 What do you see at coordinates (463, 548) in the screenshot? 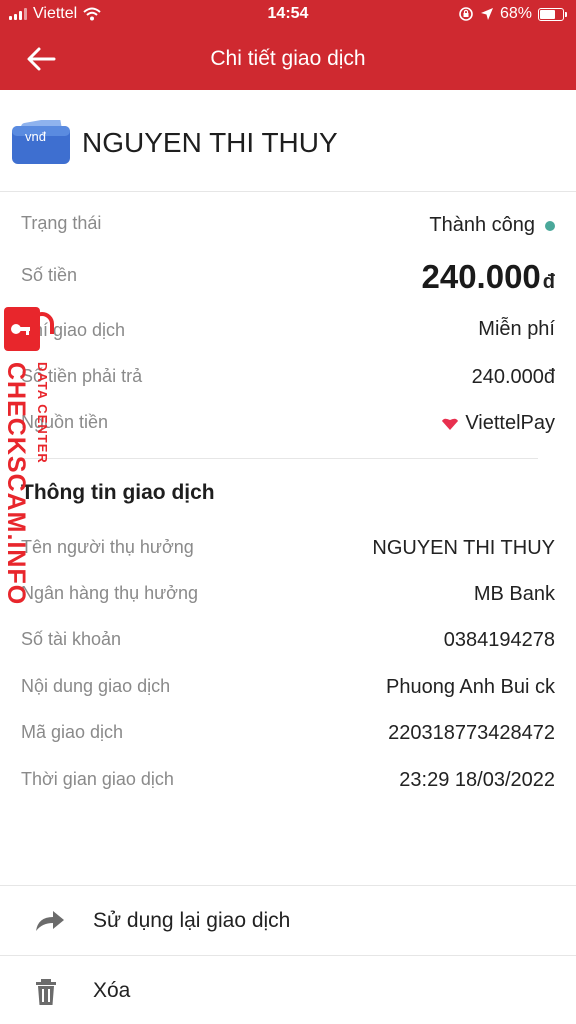
I see `beneficiary-value: NGUYEN THI THUY` at bounding box center [463, 548].